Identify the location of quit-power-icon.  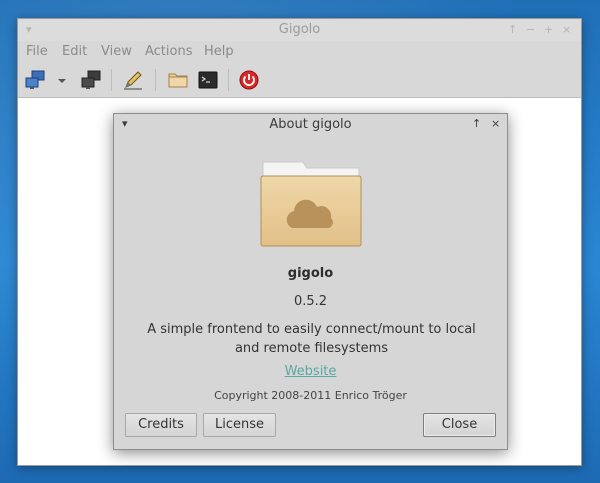
(249, 80).